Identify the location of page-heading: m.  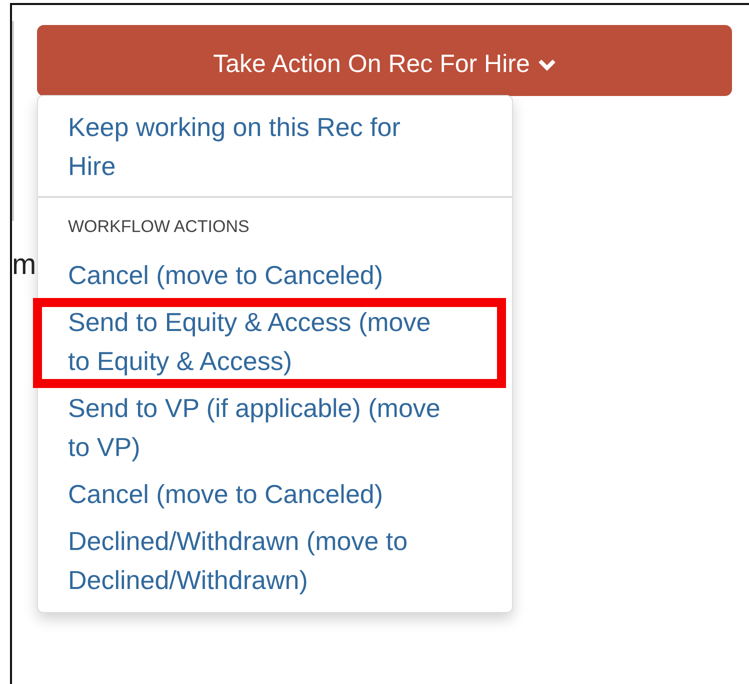
(24, 265).